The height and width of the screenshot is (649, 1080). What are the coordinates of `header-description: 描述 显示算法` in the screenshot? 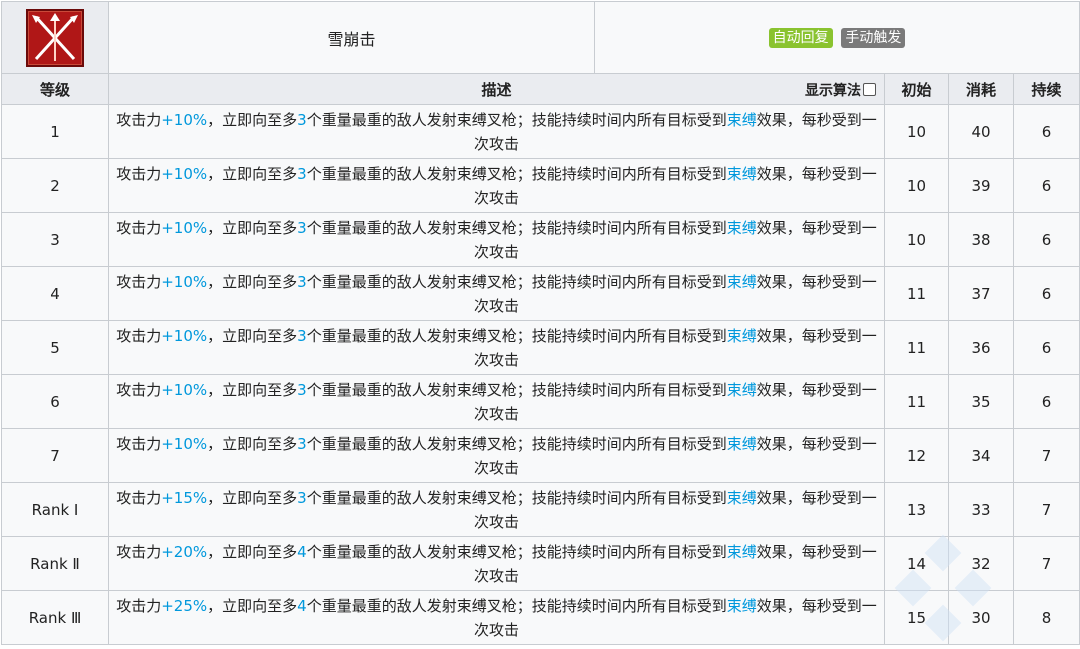 It's located at (496, 89).